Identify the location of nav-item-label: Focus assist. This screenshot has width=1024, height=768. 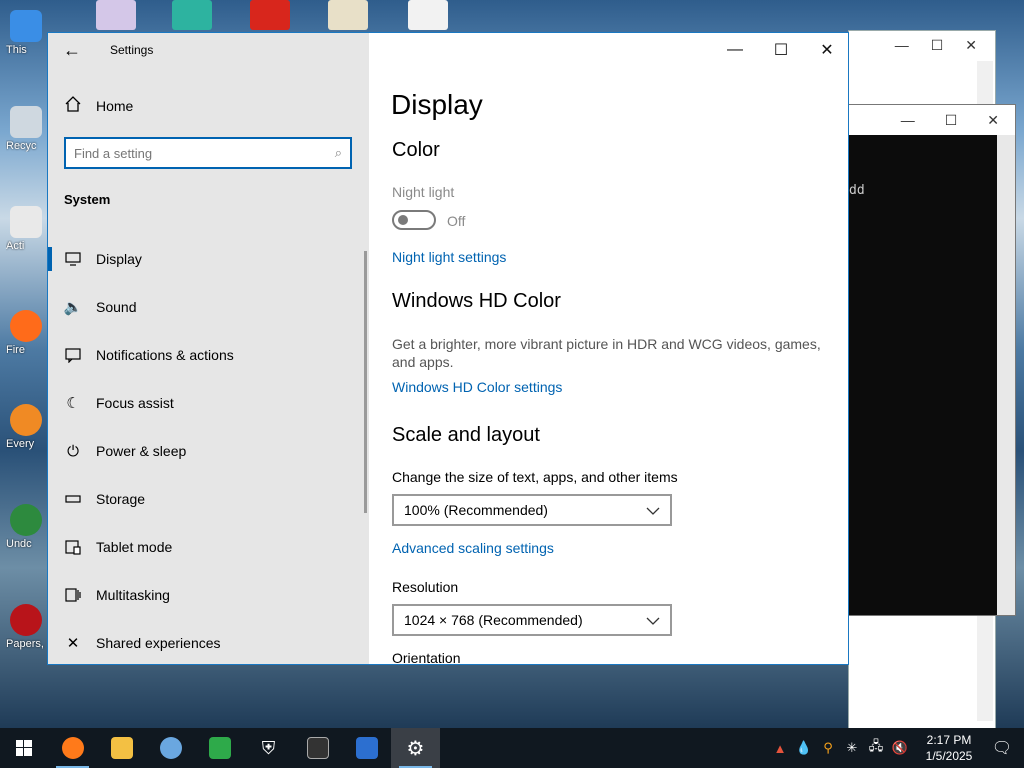
(135, 403).